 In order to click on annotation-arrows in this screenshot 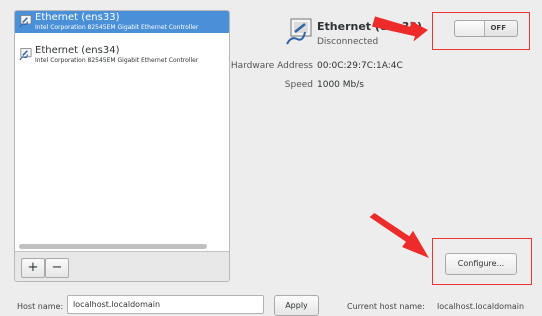, I will do `click(399, 137)`.